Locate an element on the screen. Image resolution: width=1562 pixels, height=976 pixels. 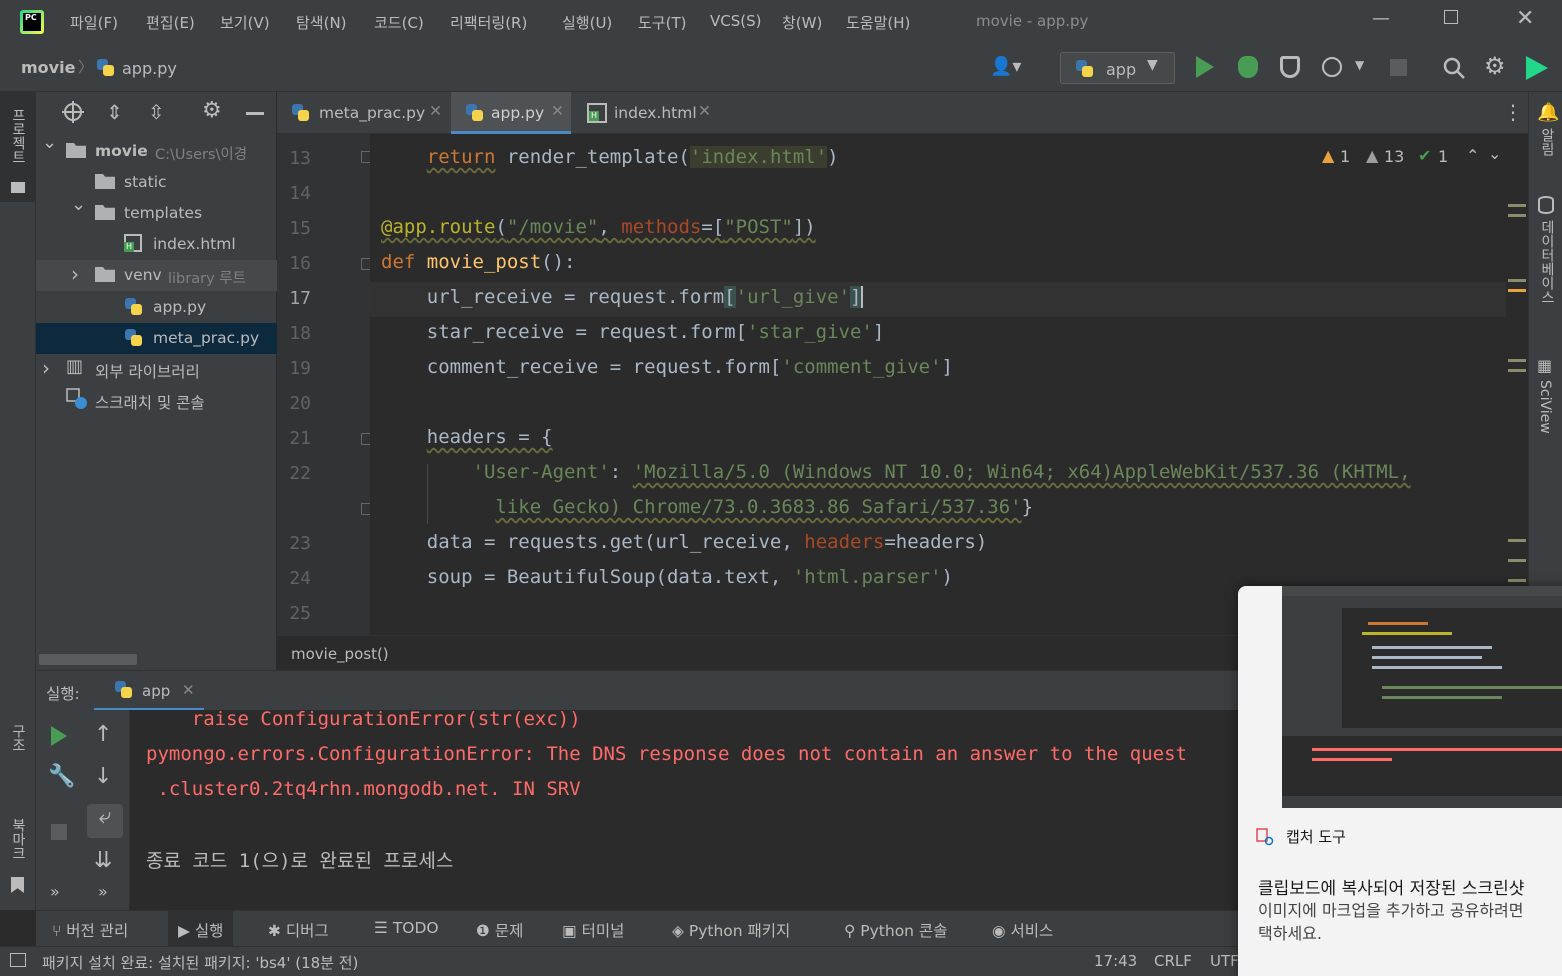
tree-item: 스크래치 및 콘솔 is located at coordinates (156, 400).